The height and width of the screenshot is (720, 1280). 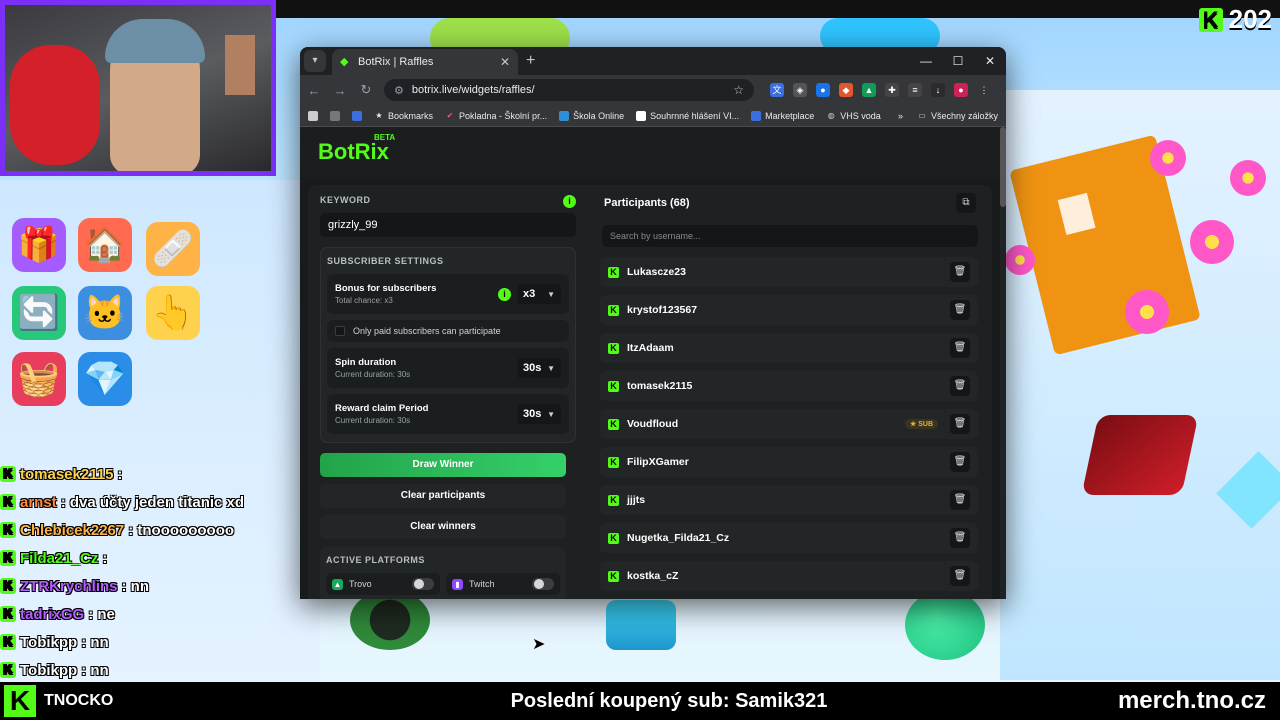 What do you see at coordinates (423, 584) in the screenshot?
I see `trovo-toggle` at bounding box center [423, 584].